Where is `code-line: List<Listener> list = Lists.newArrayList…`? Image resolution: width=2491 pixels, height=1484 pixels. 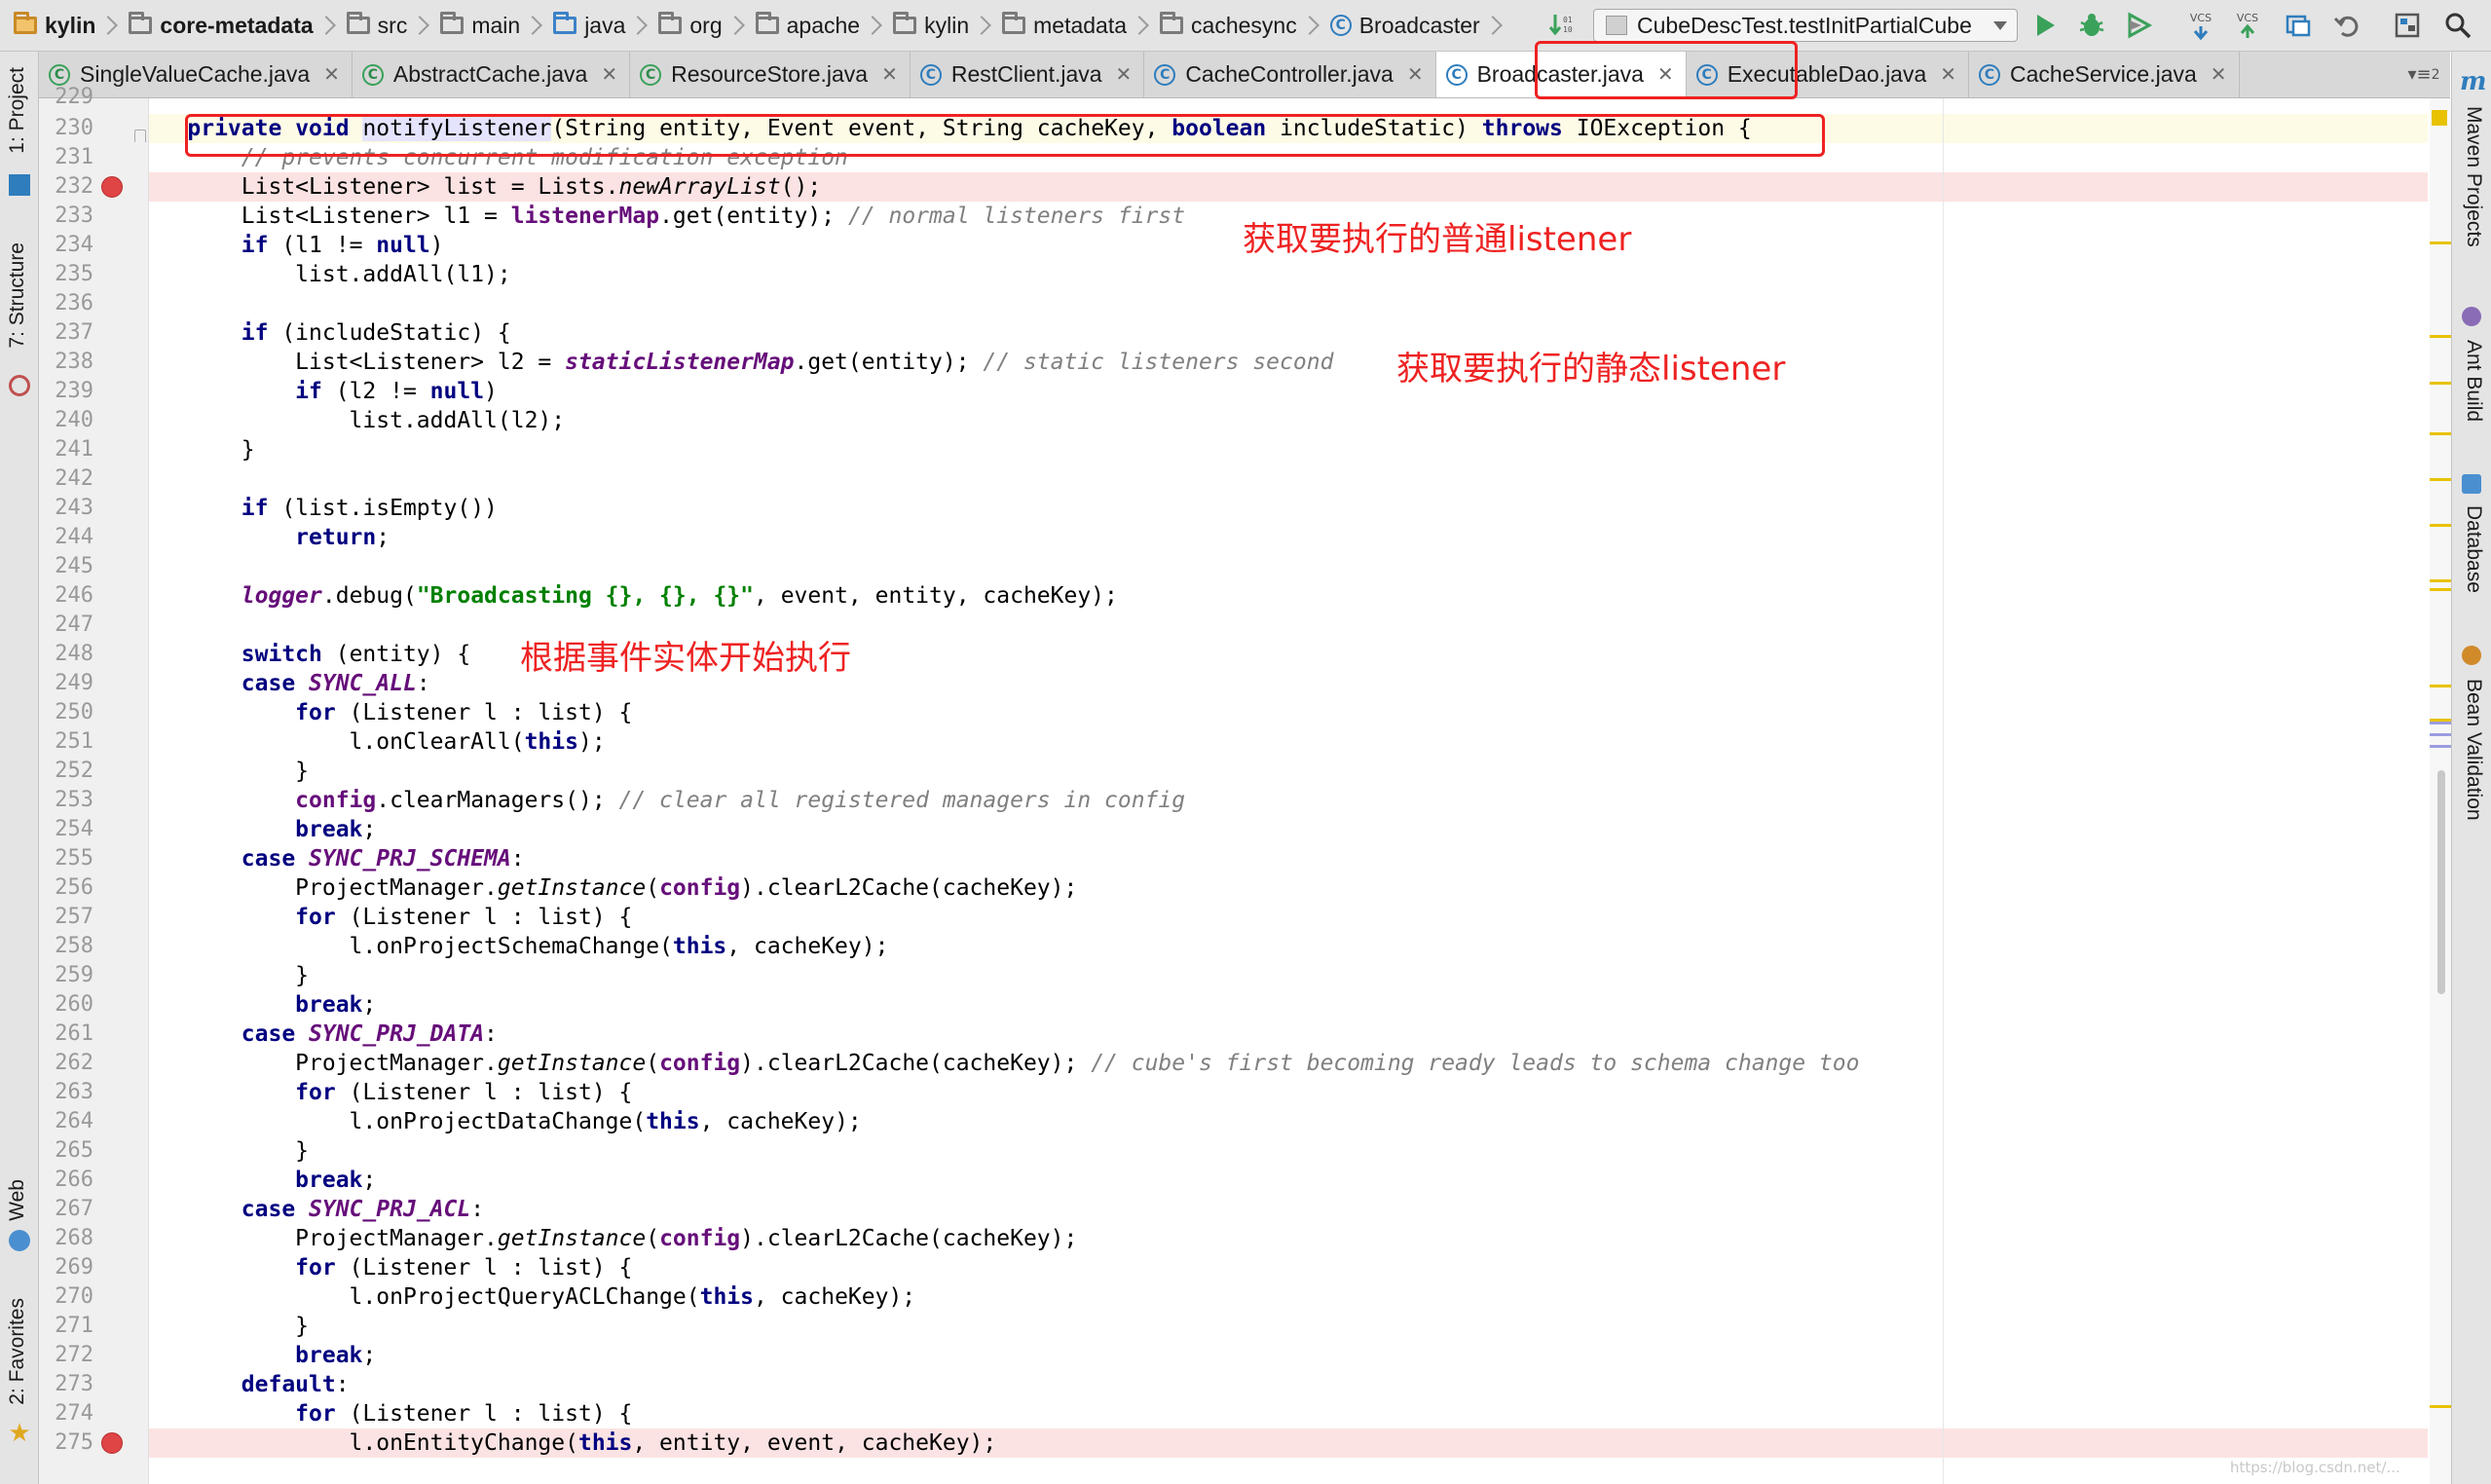 code-line: List<Listener> list = Lists.newArrayList… is located at coordinates (485, 187).